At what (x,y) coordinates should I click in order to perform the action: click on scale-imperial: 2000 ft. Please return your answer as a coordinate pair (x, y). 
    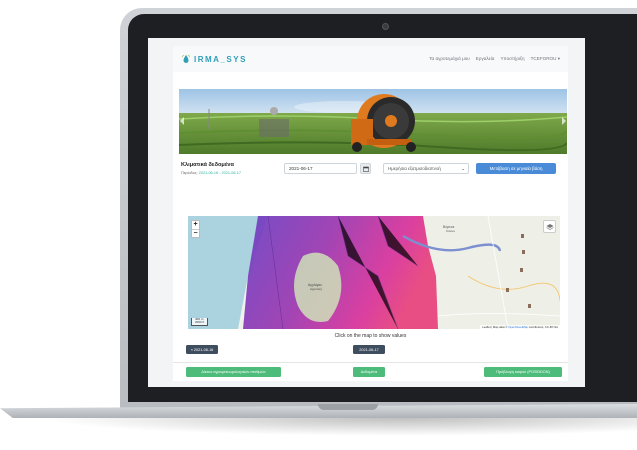
    Looking at the image, I should click on (200, 322).